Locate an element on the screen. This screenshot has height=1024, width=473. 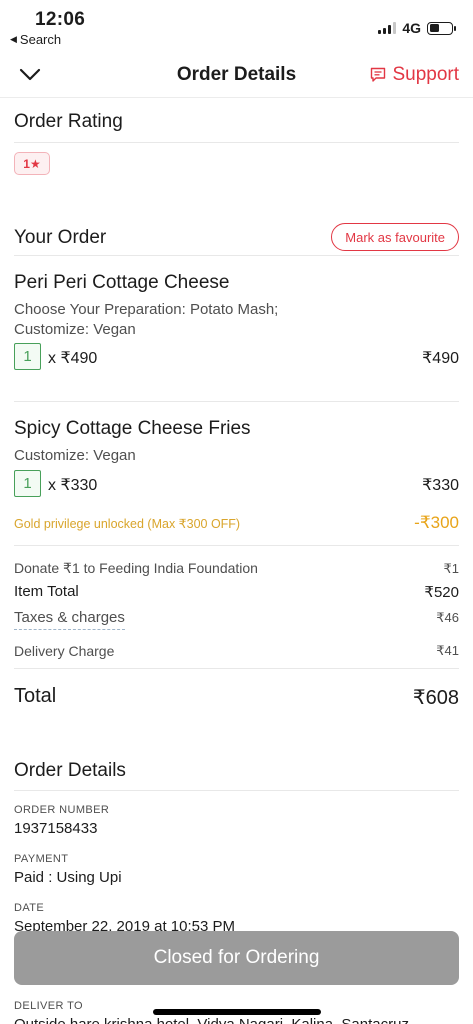
chat-bubble-icon is located at coordinates (378, 74).